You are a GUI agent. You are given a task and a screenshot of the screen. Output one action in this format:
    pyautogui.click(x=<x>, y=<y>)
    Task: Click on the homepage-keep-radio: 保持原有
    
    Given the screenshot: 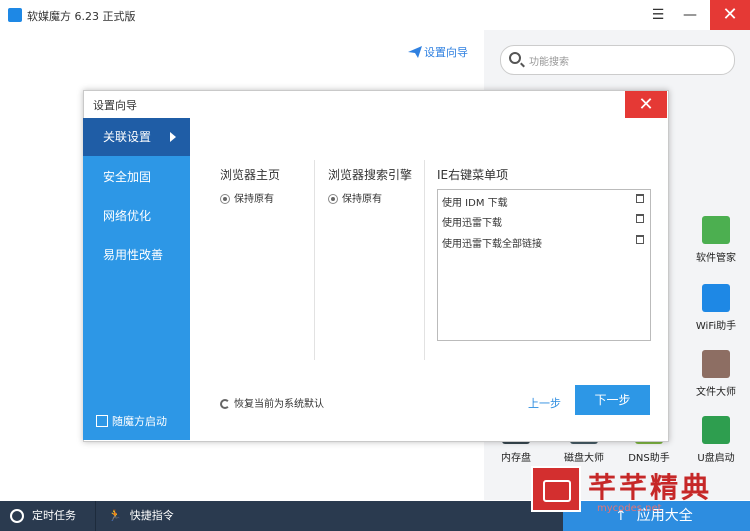 What is the action you would take?
    pyautogui.click(x=247, y=197)
    